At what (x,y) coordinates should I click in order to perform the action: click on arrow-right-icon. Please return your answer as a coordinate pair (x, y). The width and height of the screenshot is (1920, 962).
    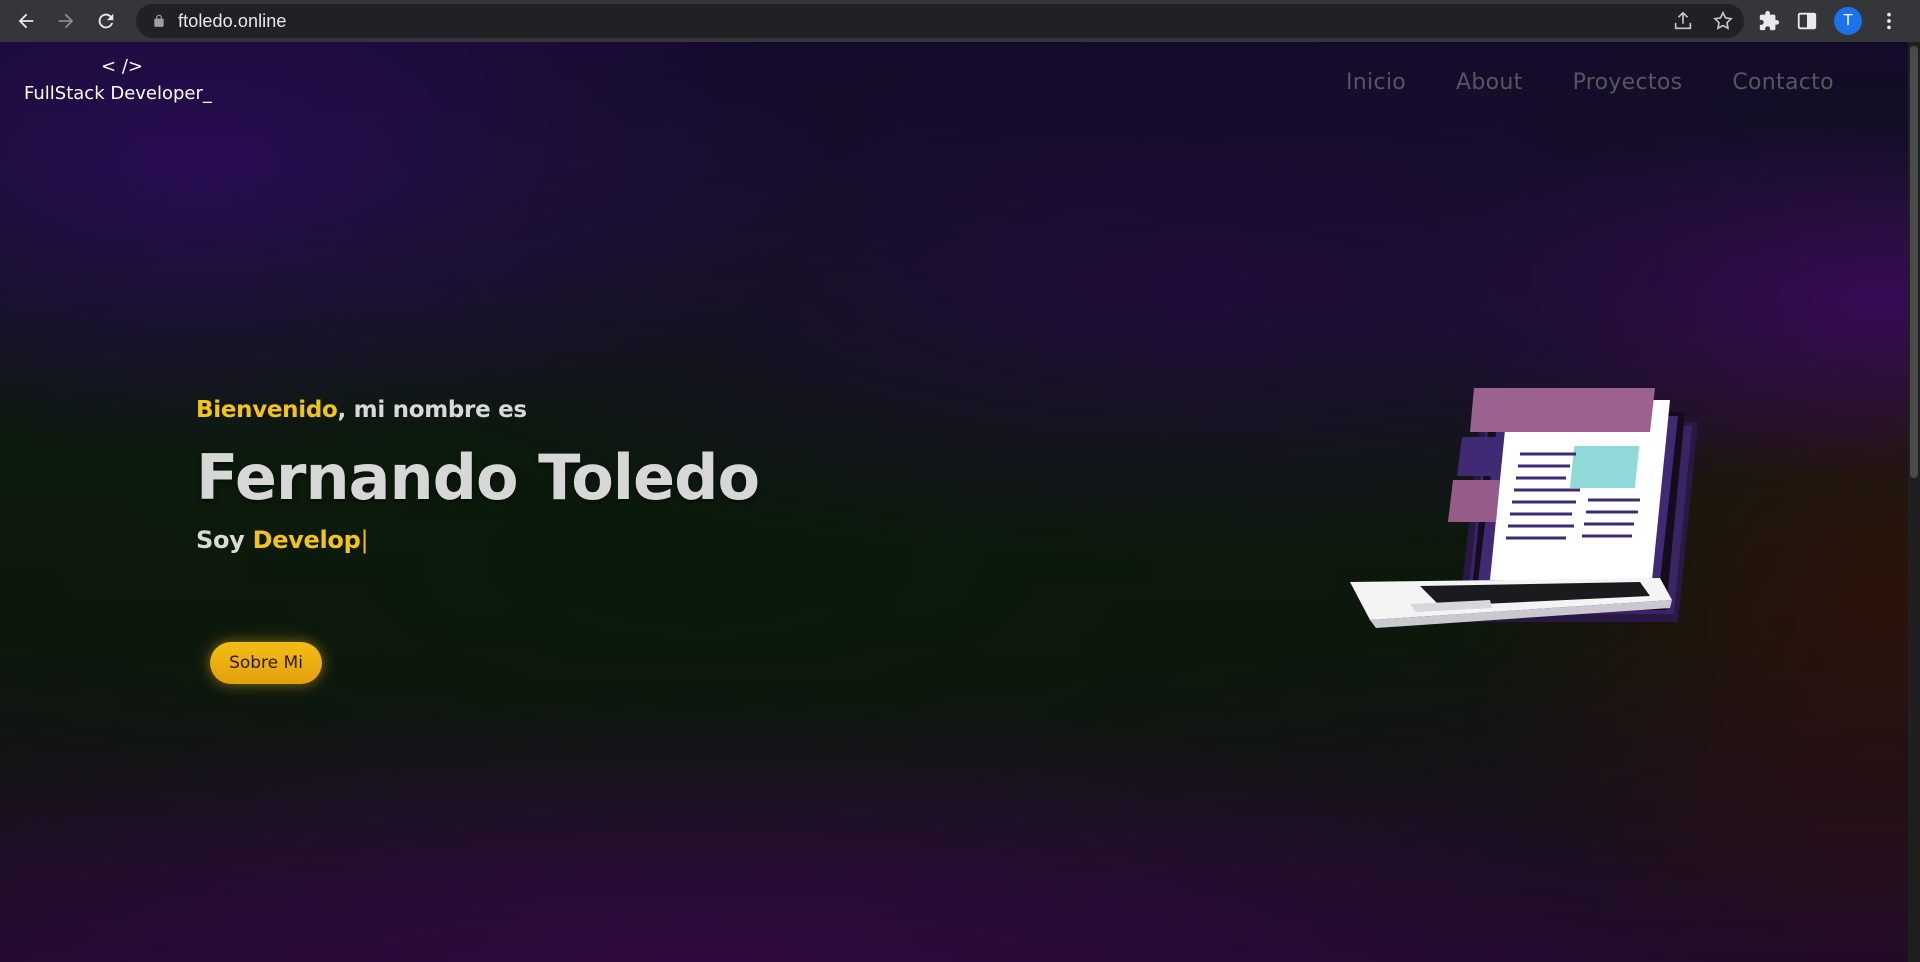
    Looking at the image, I should click on (66, 21).